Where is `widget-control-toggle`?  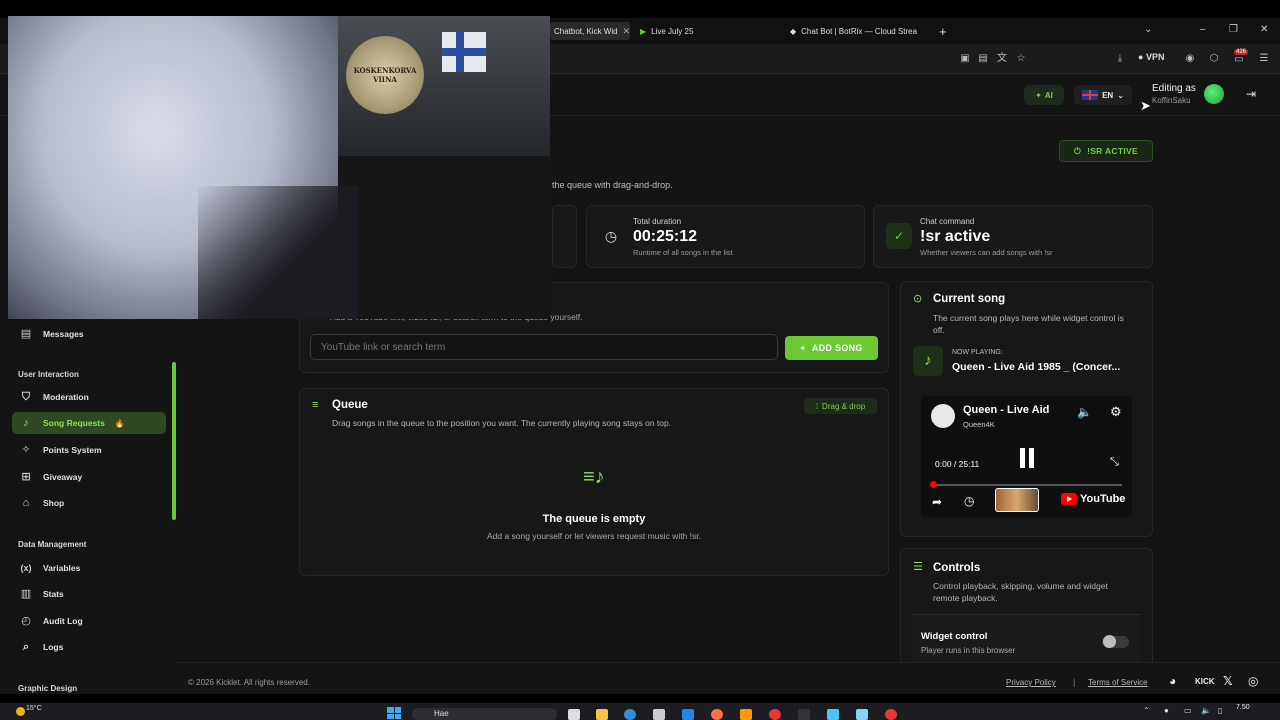
widget-control-toggle is located at coordinates (1115, 641).